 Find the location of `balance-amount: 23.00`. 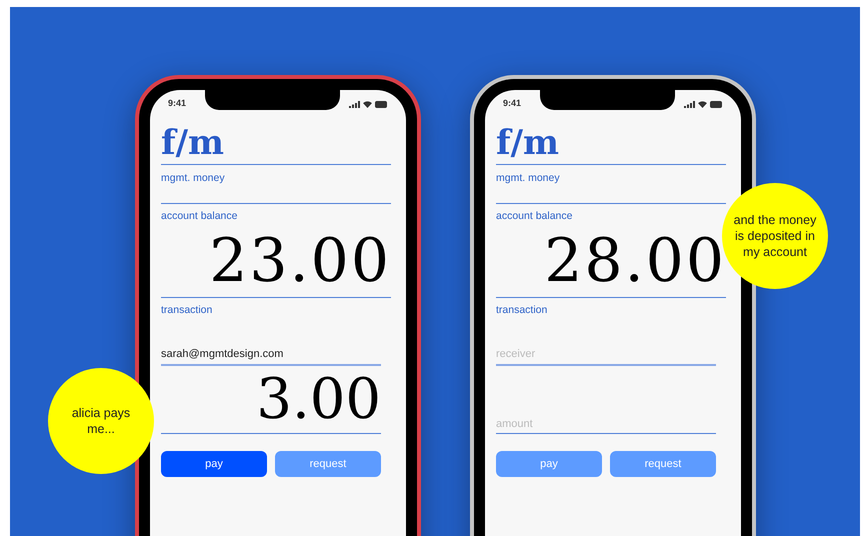

balance-amount: 23.00 is located at coordinates (300, 263).